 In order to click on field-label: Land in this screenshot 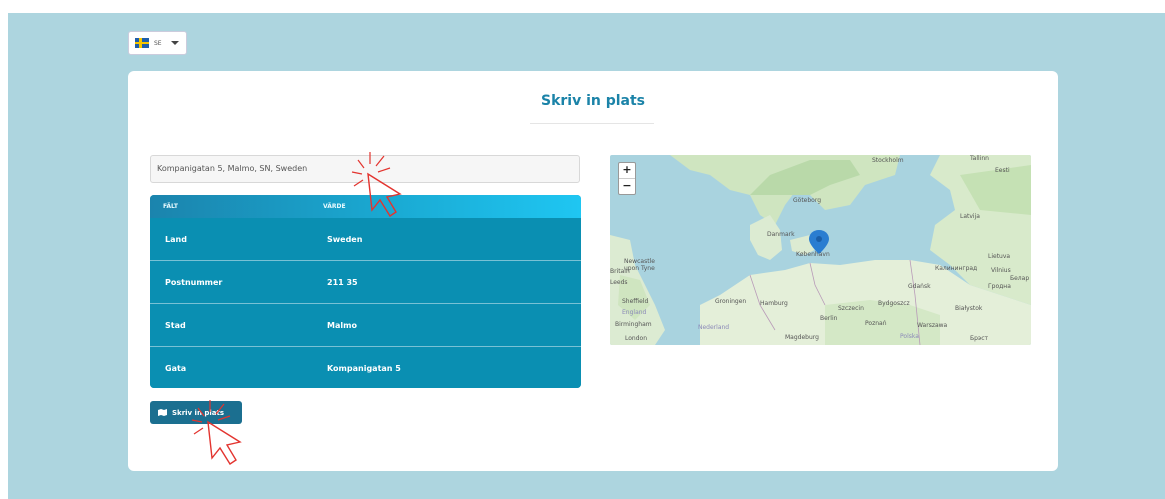, I will do `click(176, 239)`.